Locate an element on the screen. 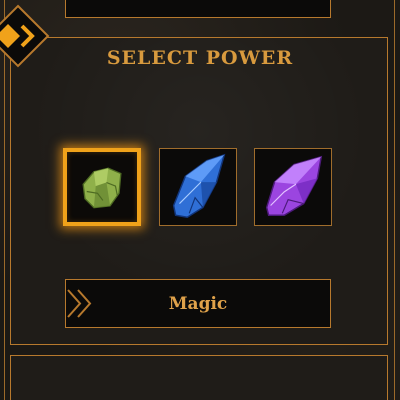  lower-panel-partial is located at coordinates (199, 377).